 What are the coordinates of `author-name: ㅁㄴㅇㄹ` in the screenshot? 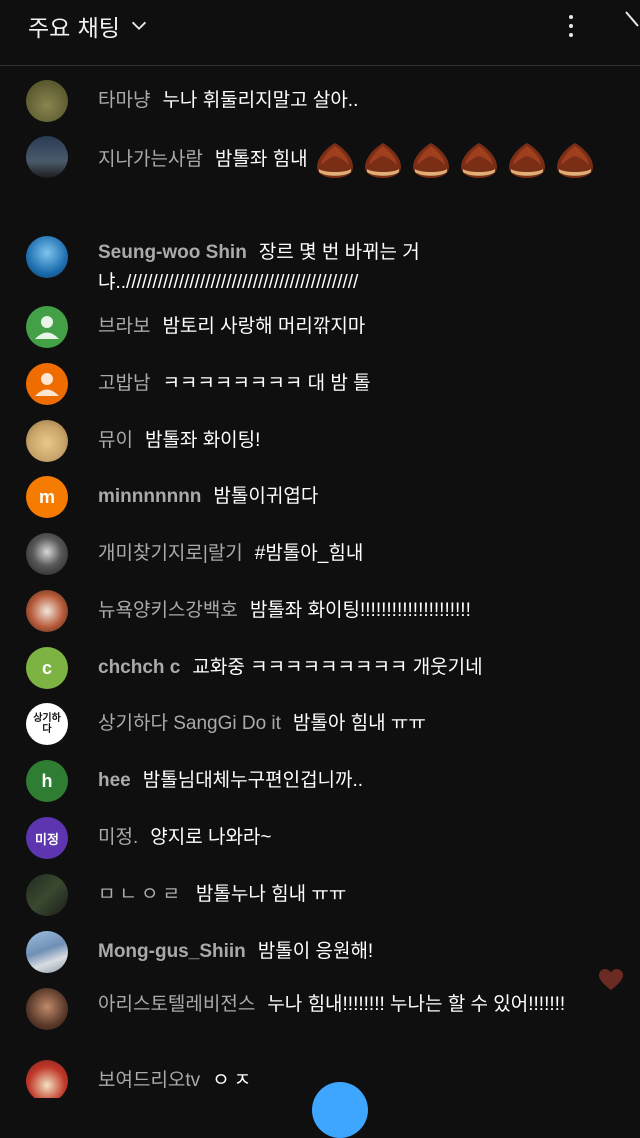 It's located at (141, 894).